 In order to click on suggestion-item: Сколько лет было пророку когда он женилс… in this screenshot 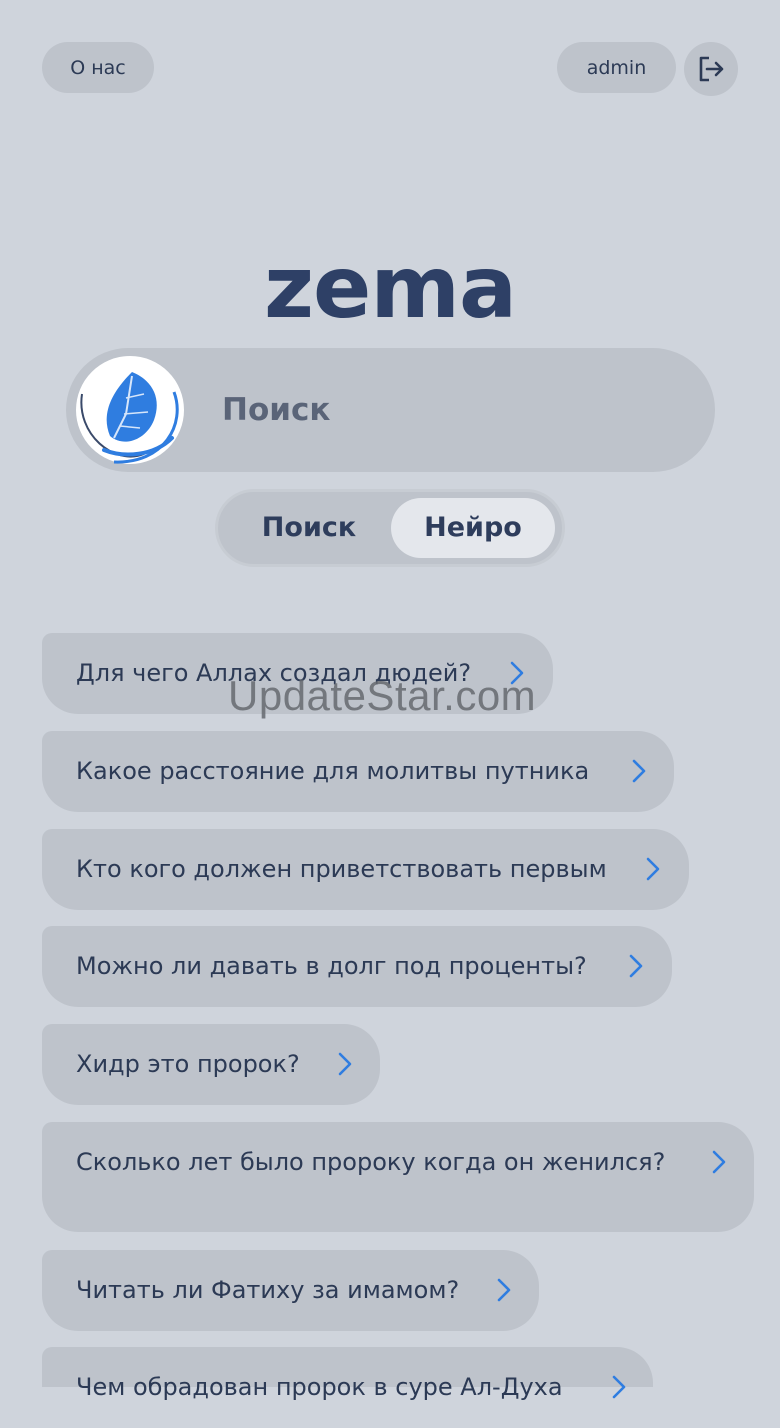, I will do `click(398, 1177)`.